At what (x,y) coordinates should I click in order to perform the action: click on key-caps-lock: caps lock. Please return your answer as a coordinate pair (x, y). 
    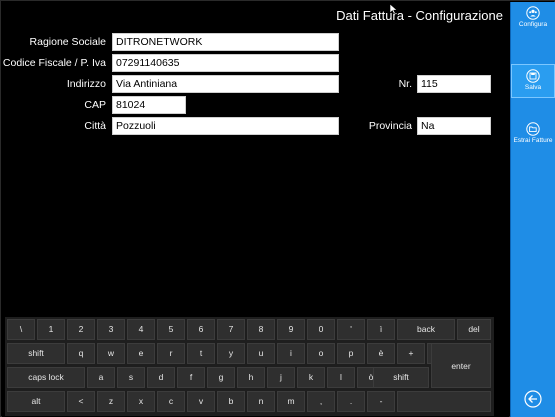
    Looking at the image, I should click on (46, 377).